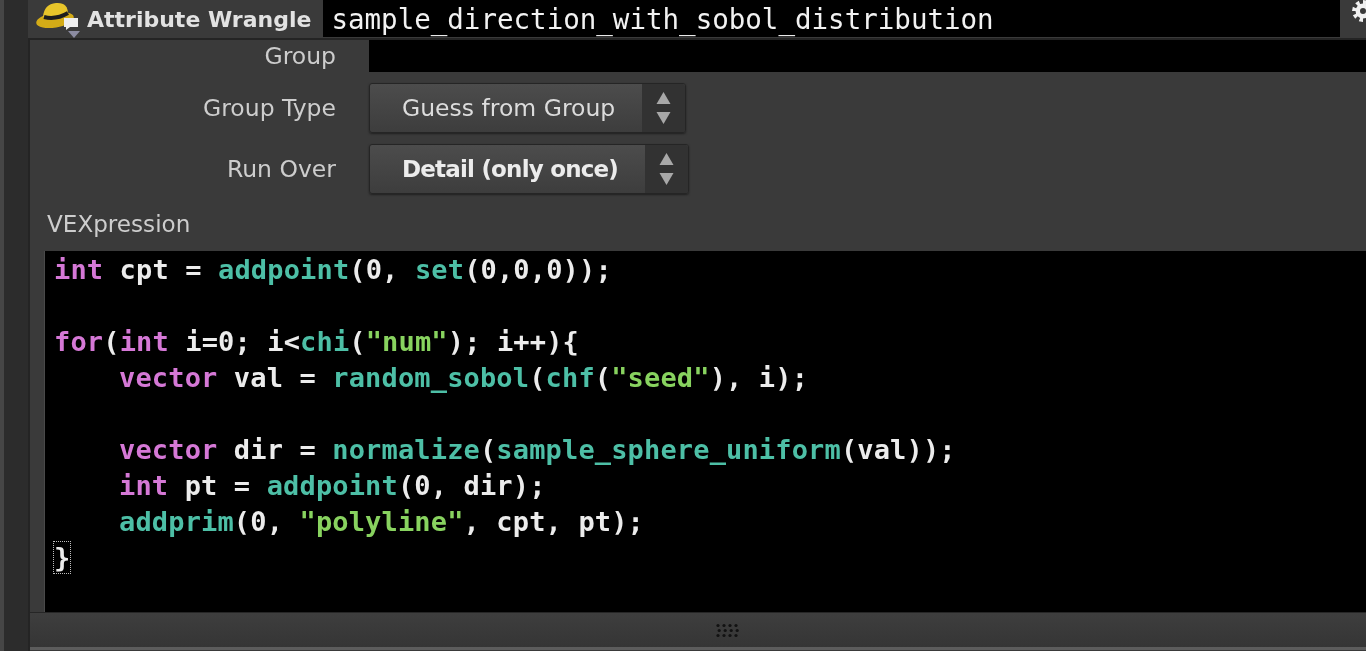 The width and height of the screenshot is (1366, 651). I want to click on parameter-label: Group Type, so click(269, 108).